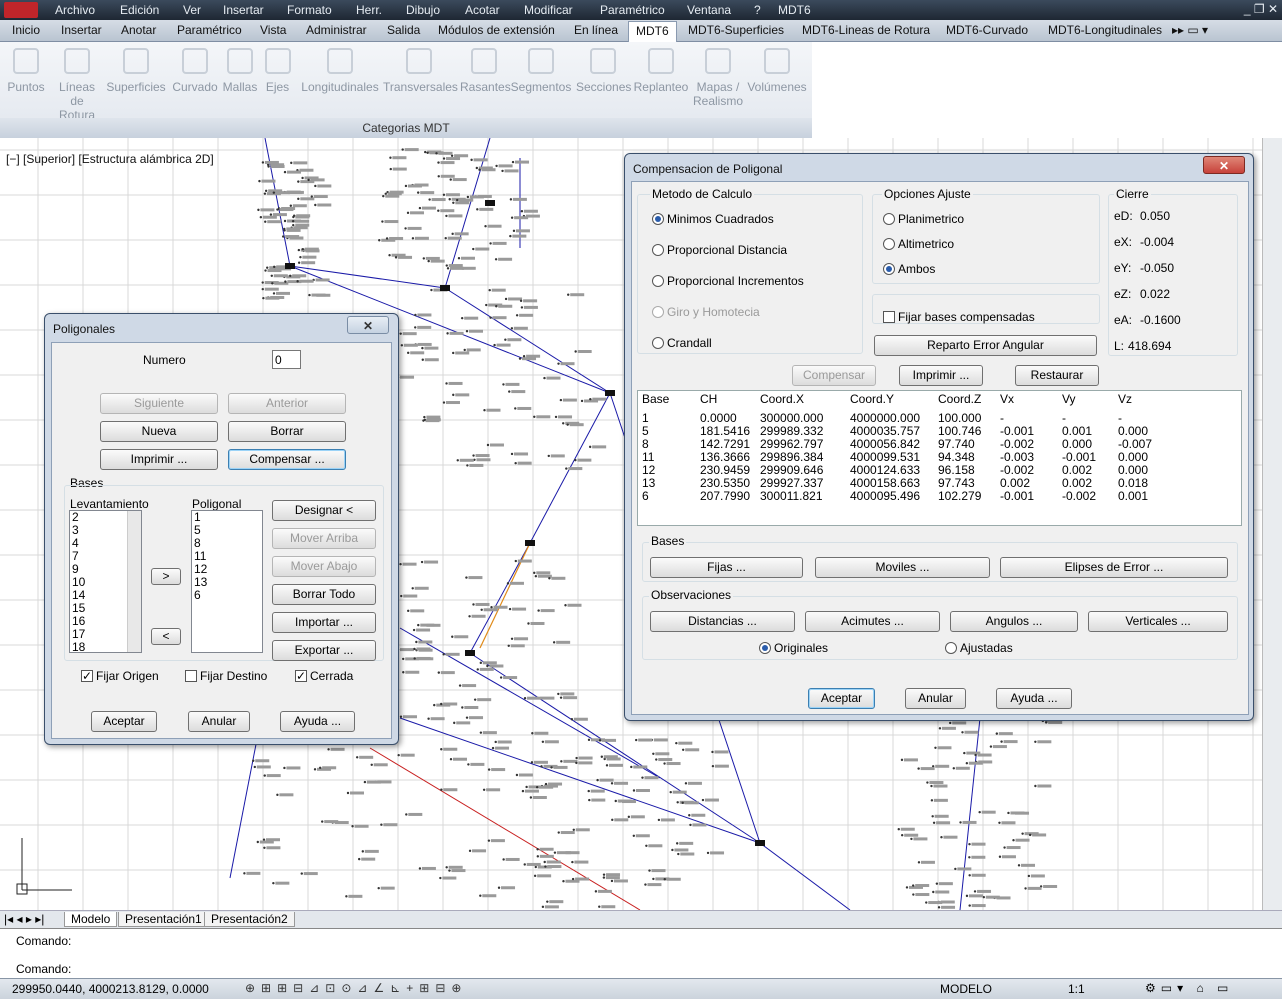 This screenshot has width=1282, height=999. I want to click on restaurar-button: Restaurar, so click(1057, 375).